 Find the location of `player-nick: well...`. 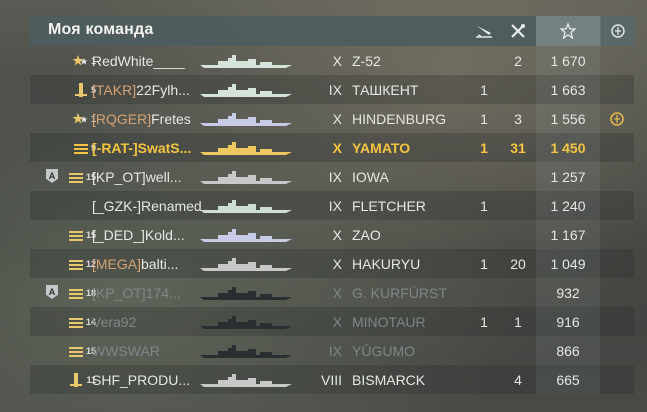

player-nick: well... is located at coordinates (163, 176).